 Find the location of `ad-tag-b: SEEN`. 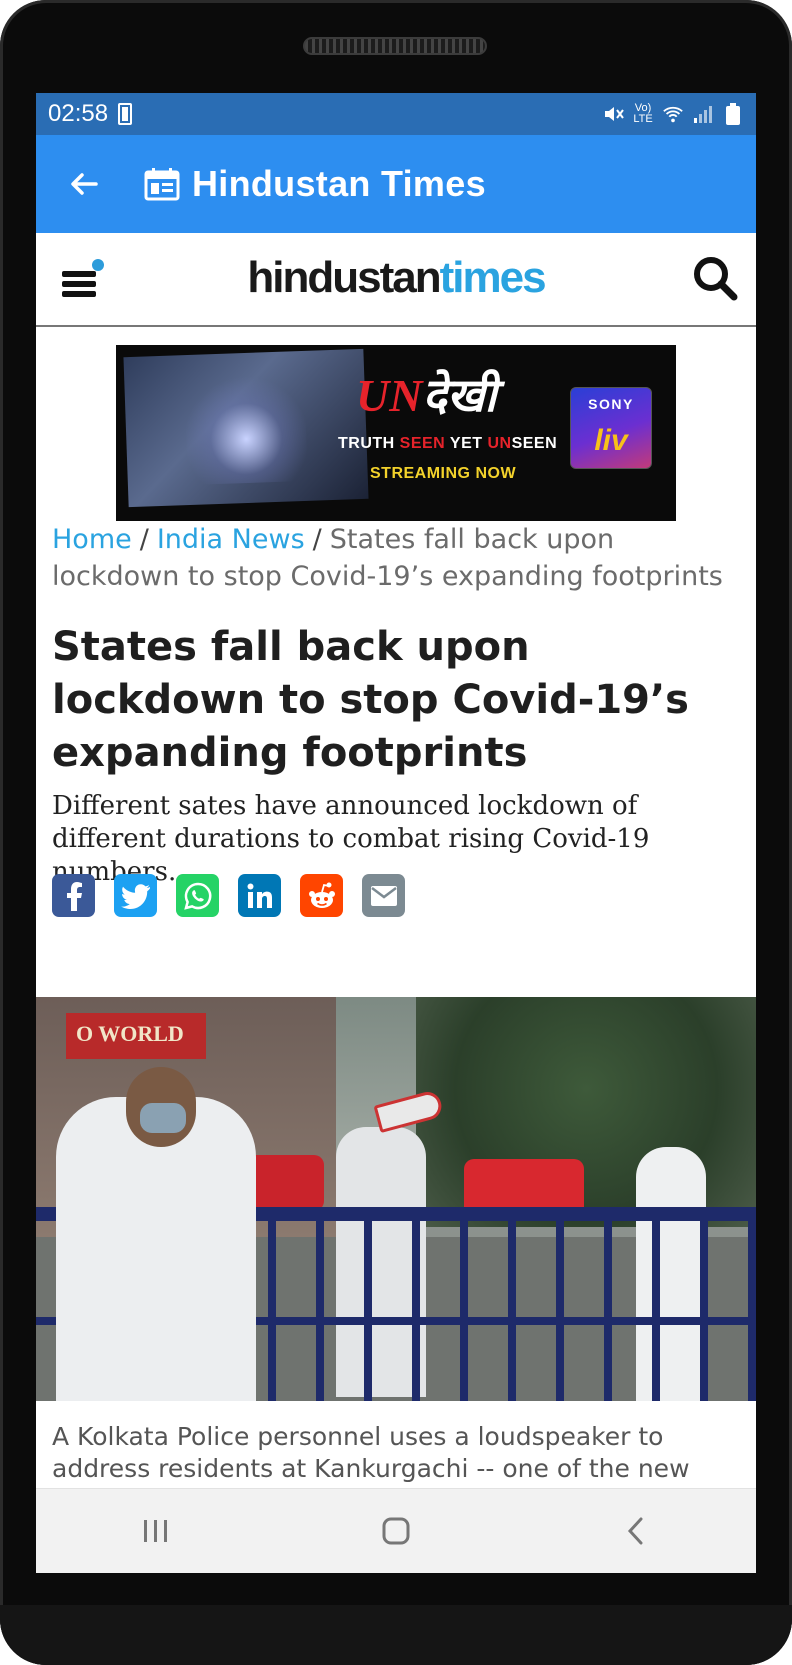

ad-tag-b: SEEN is located at coordinates (422, 443).